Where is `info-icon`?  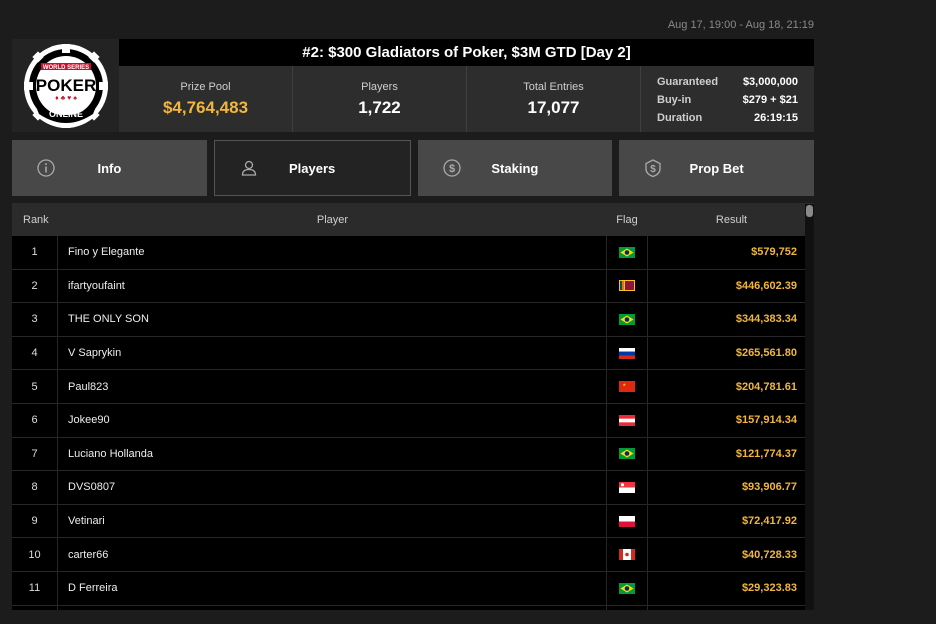
info-icon is located at coordinates (46, 168).